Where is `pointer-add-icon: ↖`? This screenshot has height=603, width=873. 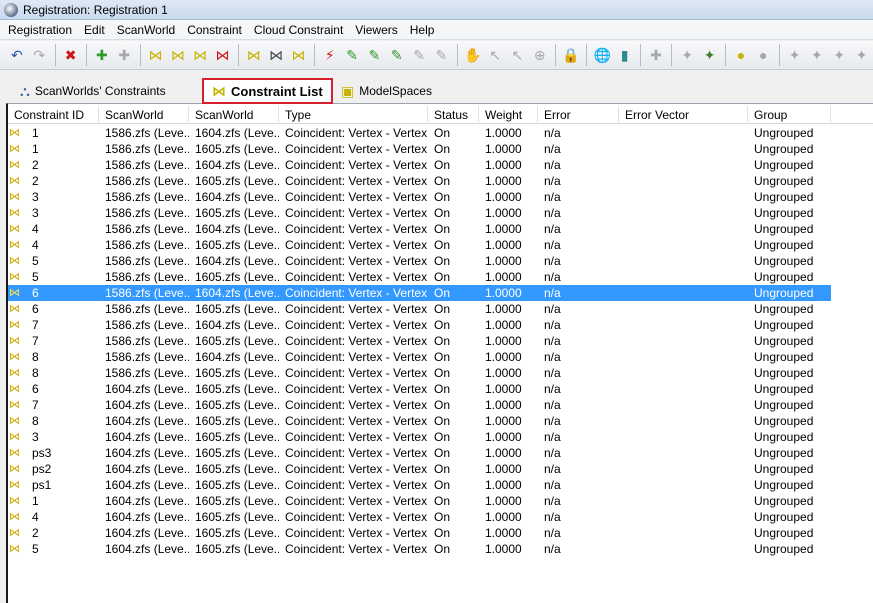 pointer-add-icon: ↖ is located at coordinates (517, 55).